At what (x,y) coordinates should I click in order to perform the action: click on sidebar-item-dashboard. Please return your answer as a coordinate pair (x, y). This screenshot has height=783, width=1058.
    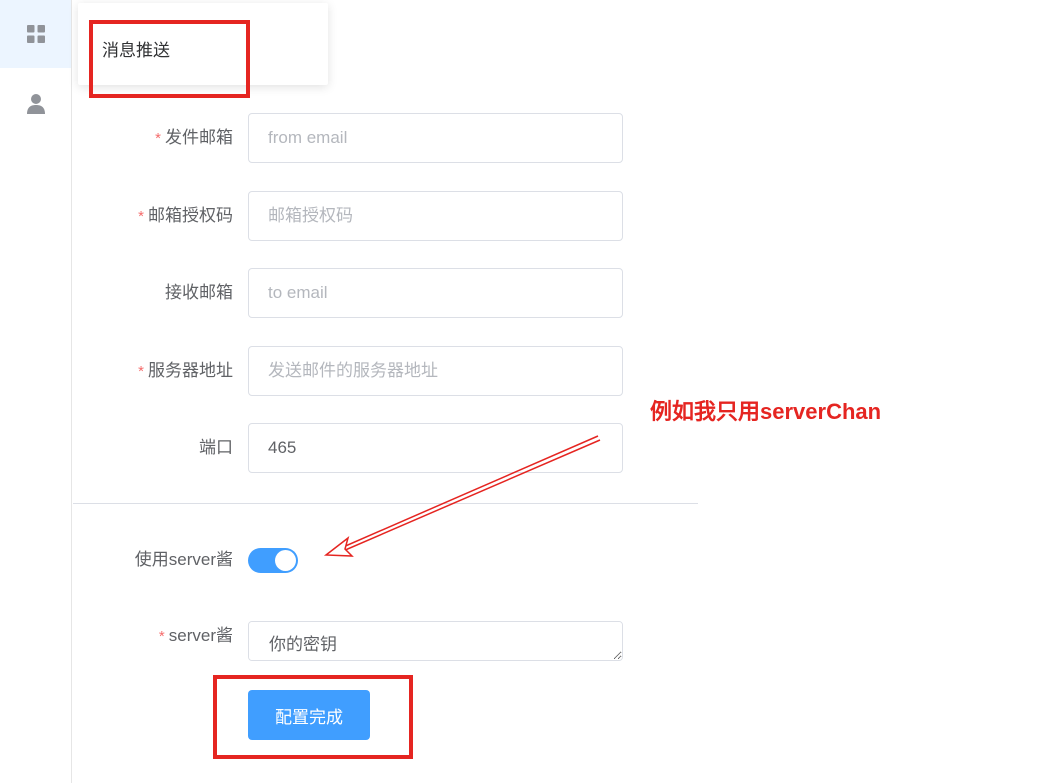
    Looking at the image, I should click on (35, 34).